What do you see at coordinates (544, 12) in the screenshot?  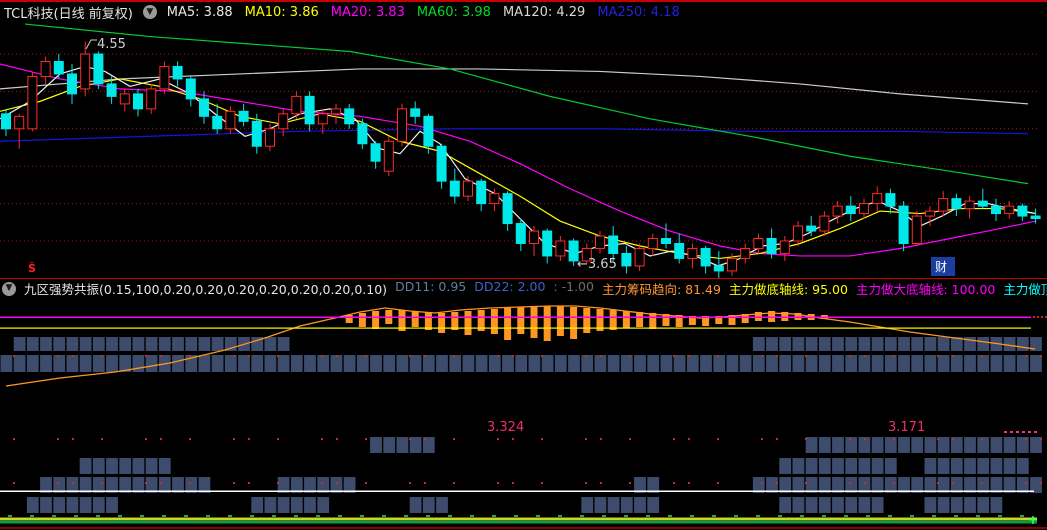 I see `ma-legend-item-4: MA120: 4.29` at bounding box center [544, 12].